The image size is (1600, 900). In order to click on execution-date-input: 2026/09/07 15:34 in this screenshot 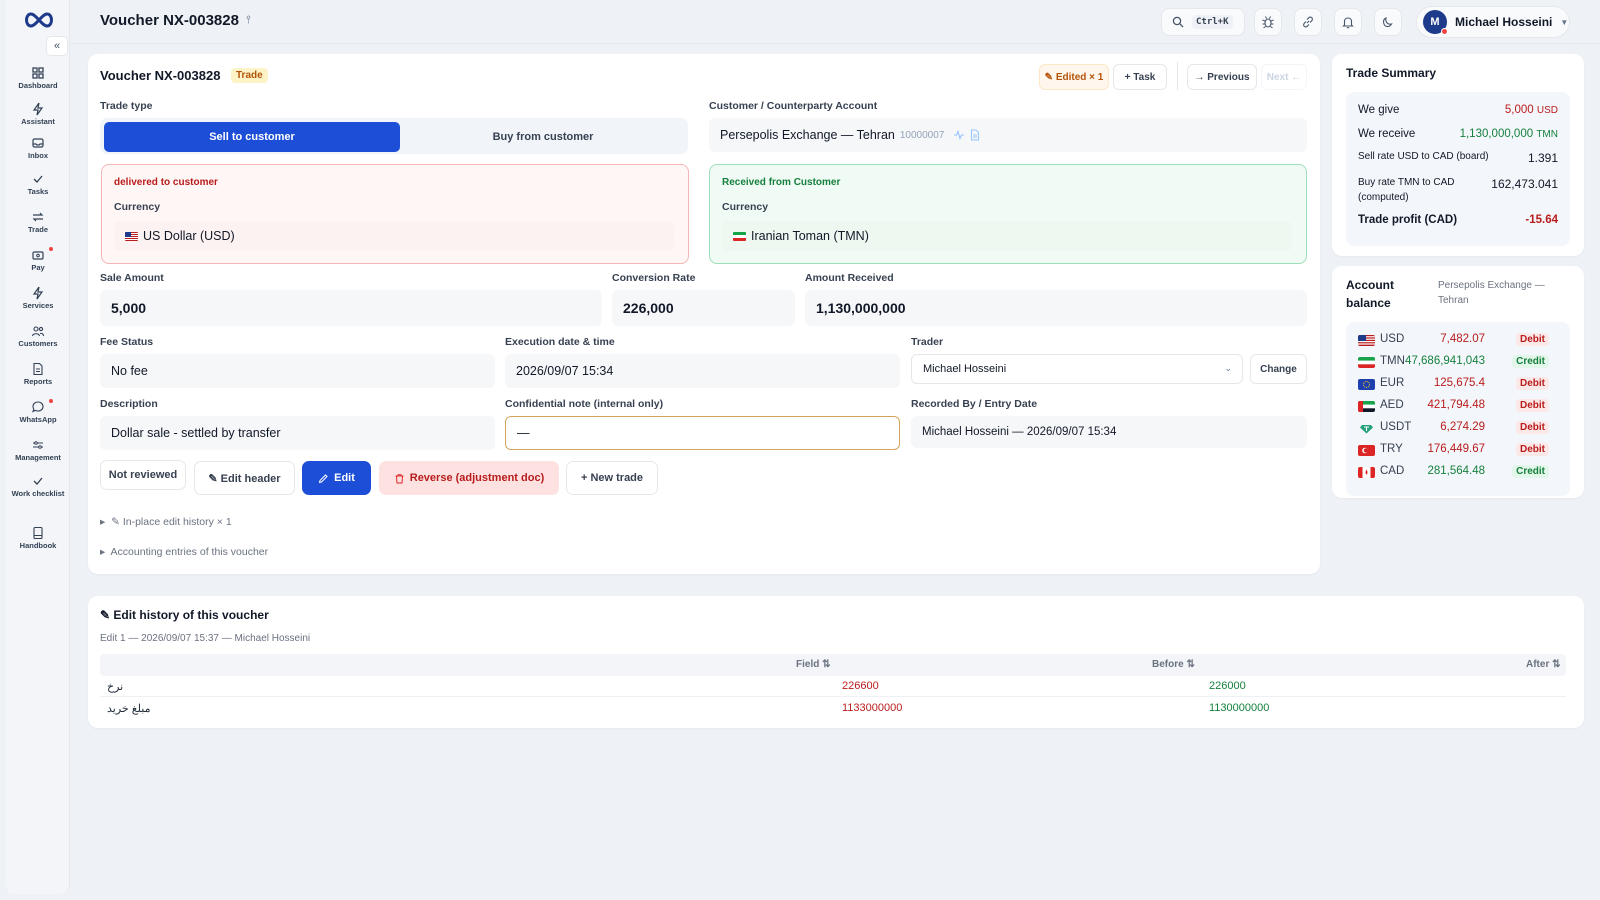, I will do `click(702, 371)`.